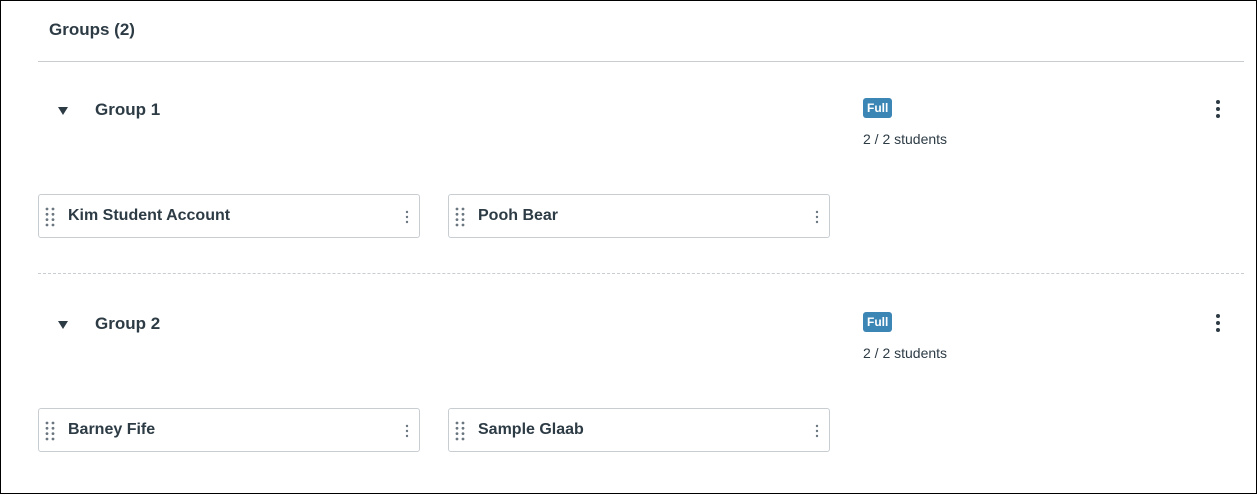 This screenshot has width=1257, height=494. I want to click on group-title: Group 2, so click(127, 324).